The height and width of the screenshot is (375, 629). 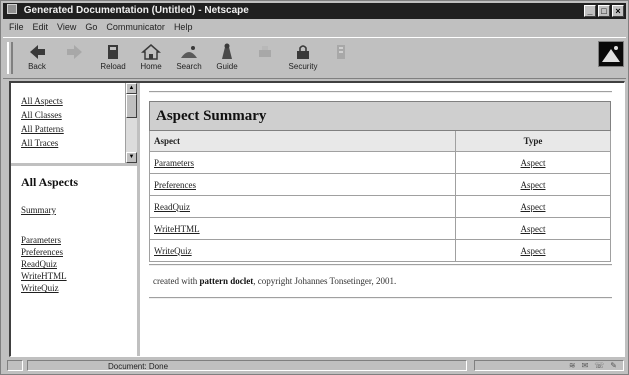 What do you see at coordinates (151, 52) in the screenshot?
I see `home-icon` at bounding box center [151, 52].